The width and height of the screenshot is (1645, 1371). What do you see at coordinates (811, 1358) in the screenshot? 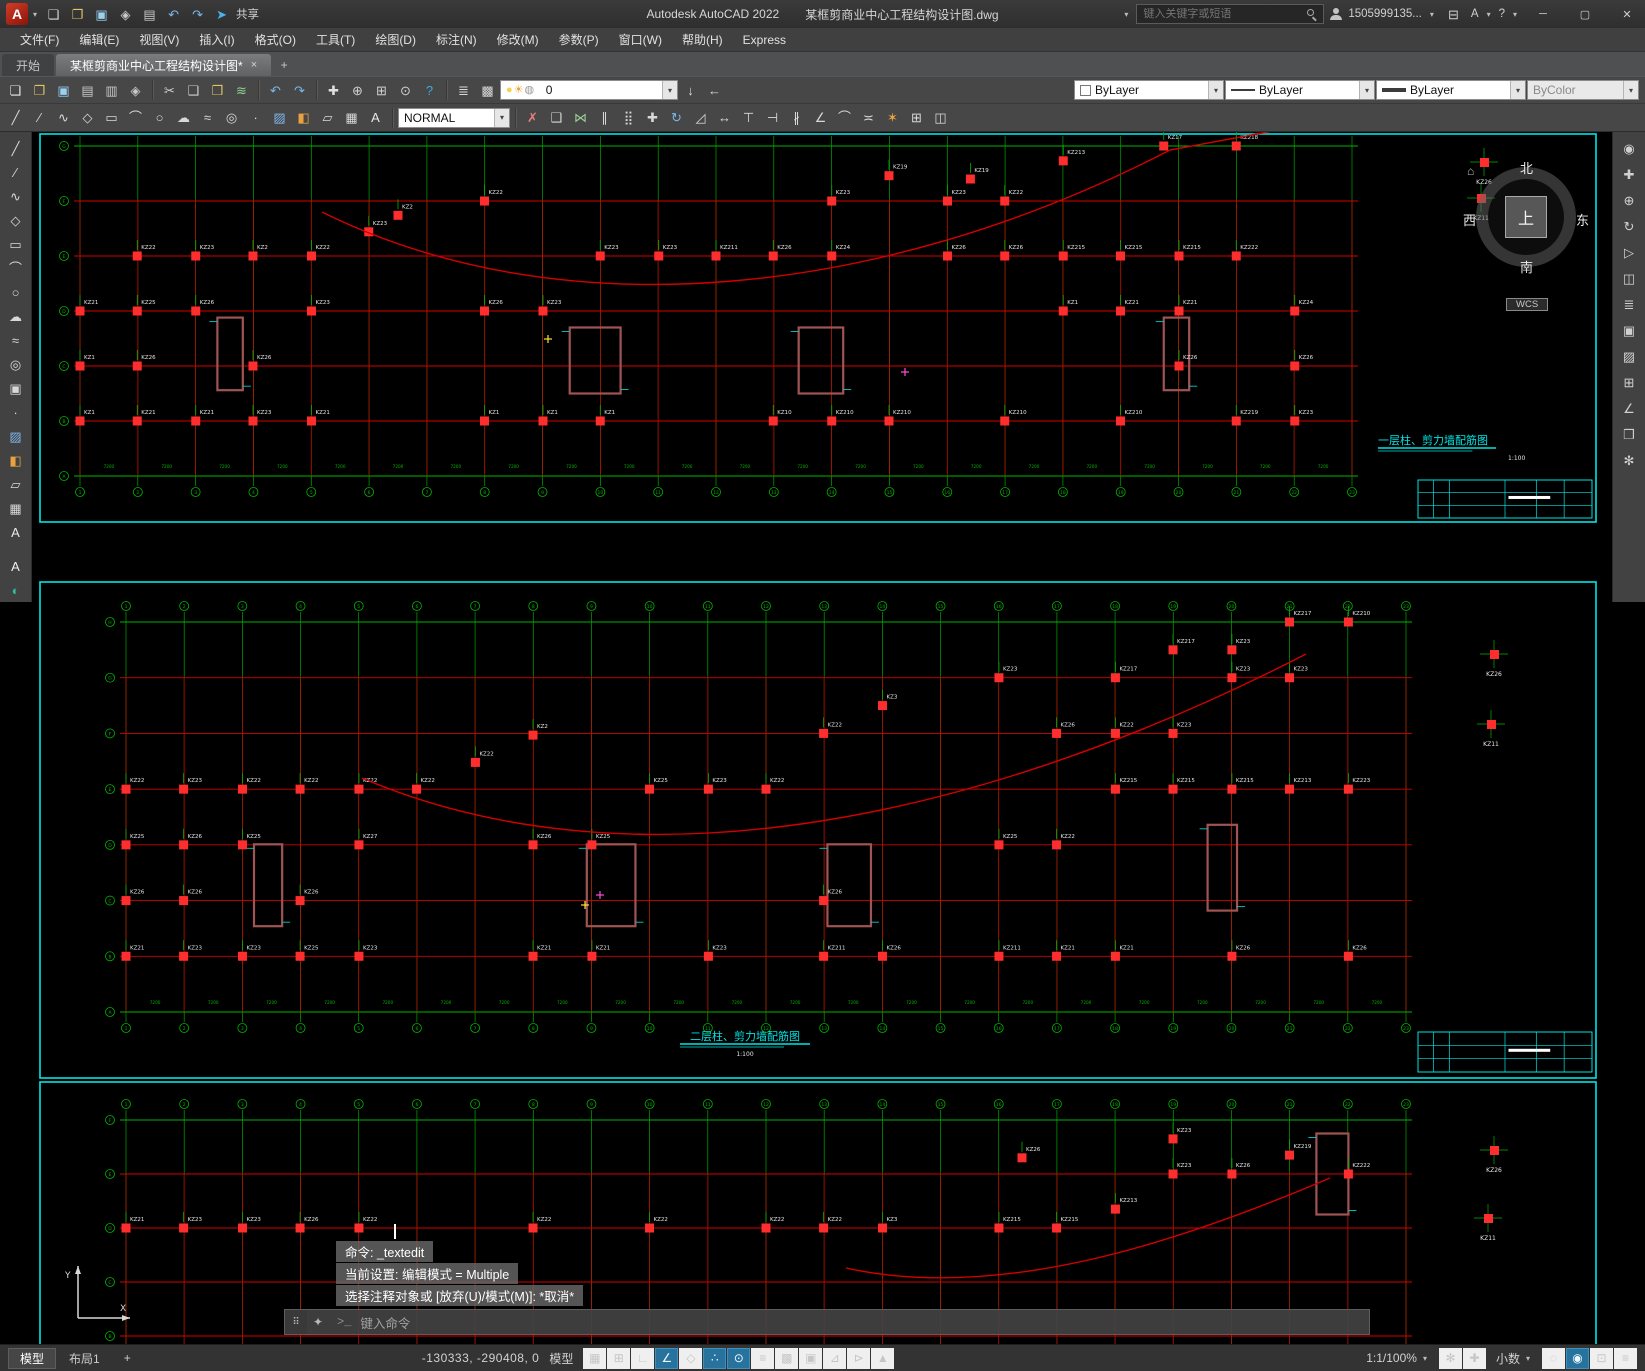
I see `selection-cycling-icon: ▣` at bounding box center [811, 1358].